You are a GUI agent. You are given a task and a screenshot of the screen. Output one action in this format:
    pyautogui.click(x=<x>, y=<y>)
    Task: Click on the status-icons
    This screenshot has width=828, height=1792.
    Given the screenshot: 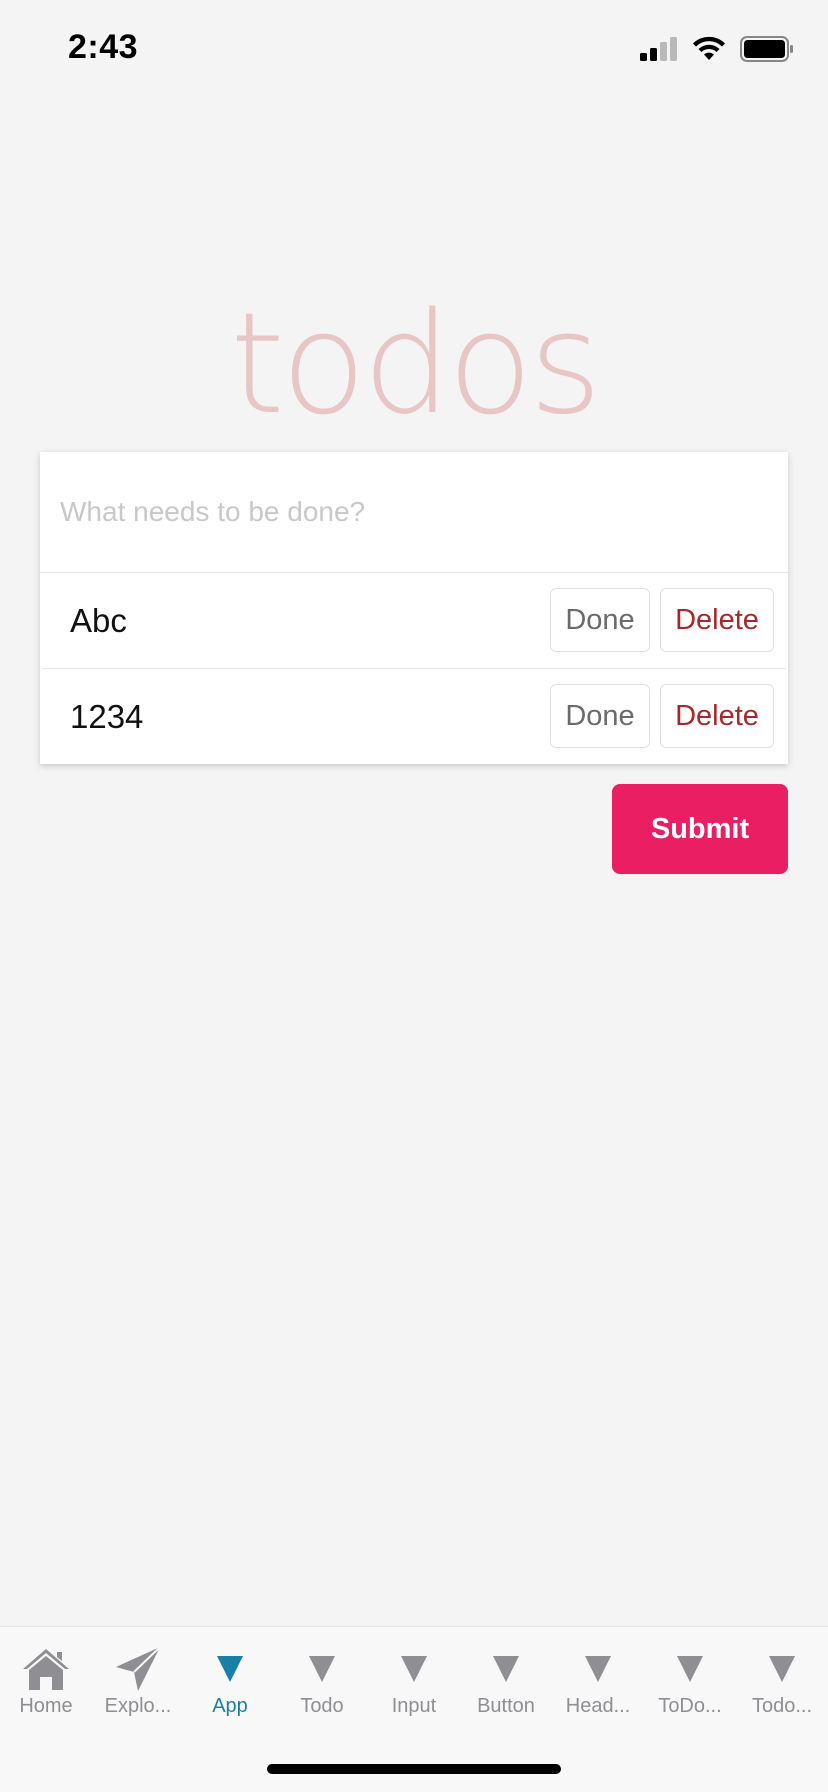 What is the action you would take?
    pyautogui.click(x=717, y=51)
    